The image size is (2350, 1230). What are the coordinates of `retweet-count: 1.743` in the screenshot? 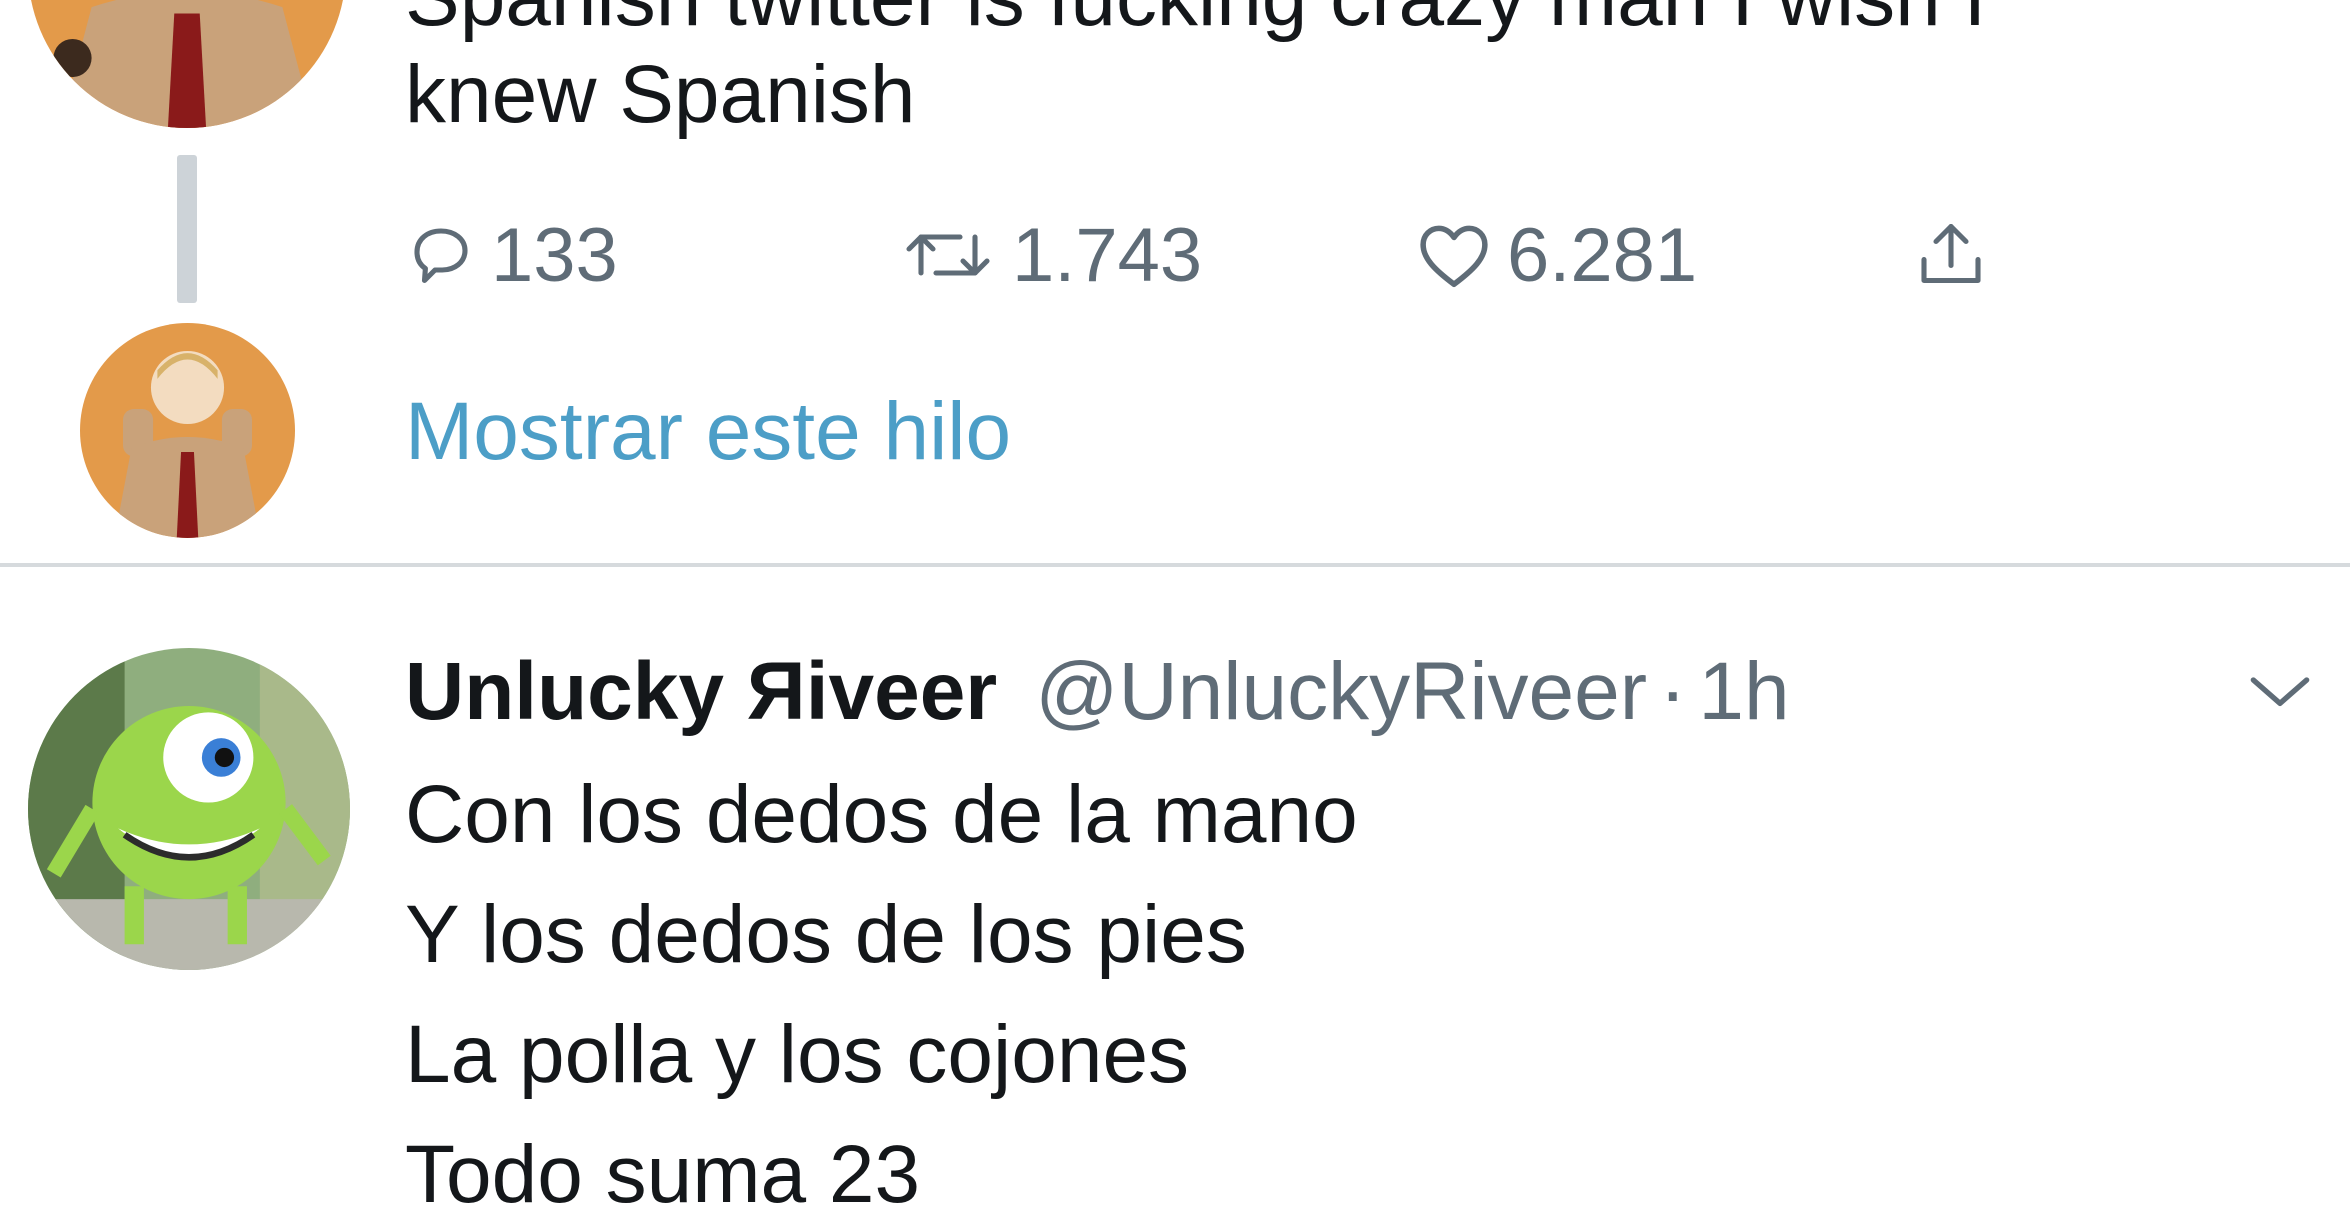 It's located at (1107, 255).